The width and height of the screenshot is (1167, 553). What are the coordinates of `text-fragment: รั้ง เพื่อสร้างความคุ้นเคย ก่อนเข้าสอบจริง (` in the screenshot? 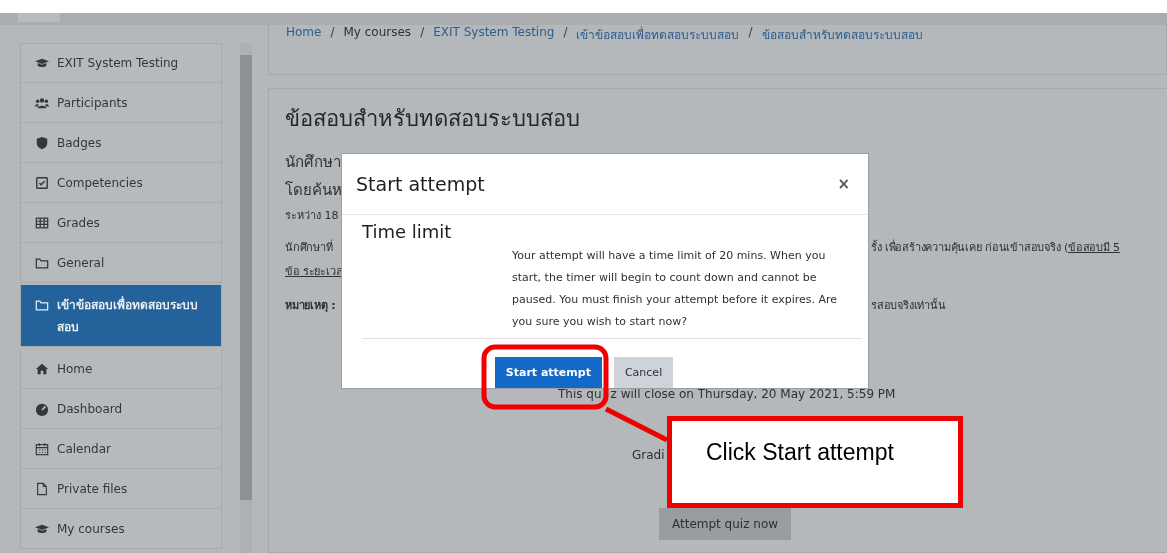 It's located at (969, 247).